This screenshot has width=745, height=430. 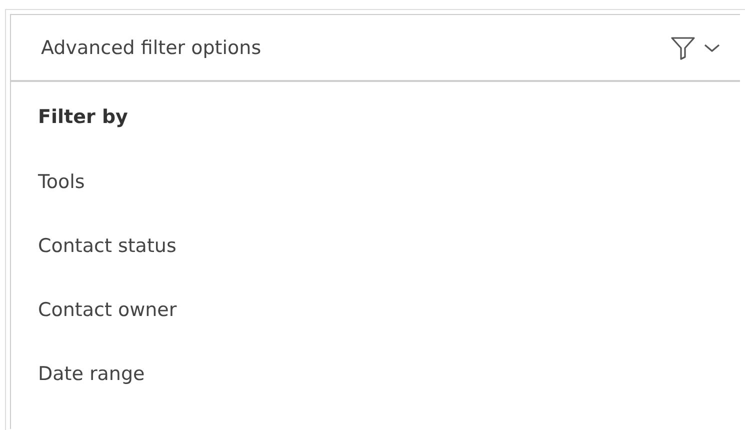 What do you see at coordinates (389, 374) in the screenshot?
I see `filter-option: Date range` at bounding box center [389, 374].